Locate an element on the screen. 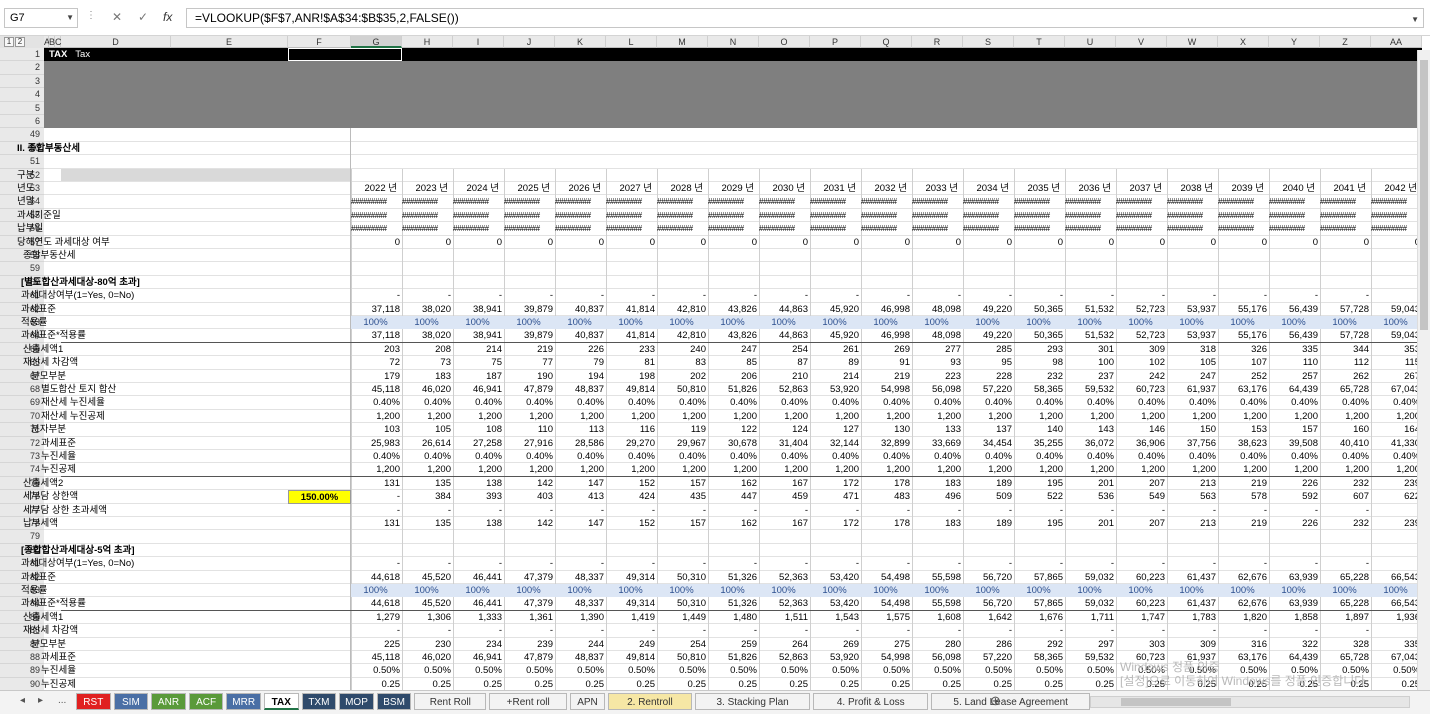  year-cell: 2031 년 is located at coordinates (835, 188).